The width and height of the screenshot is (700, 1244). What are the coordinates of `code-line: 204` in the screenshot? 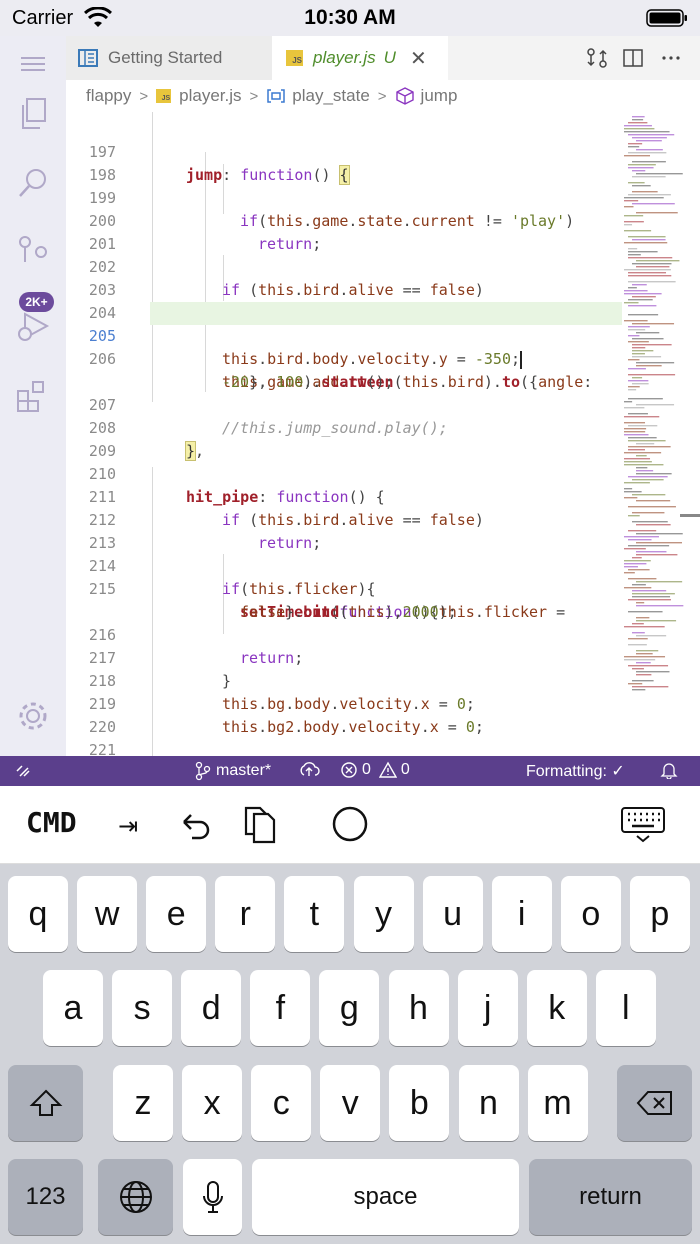 It's located at (102, 313).